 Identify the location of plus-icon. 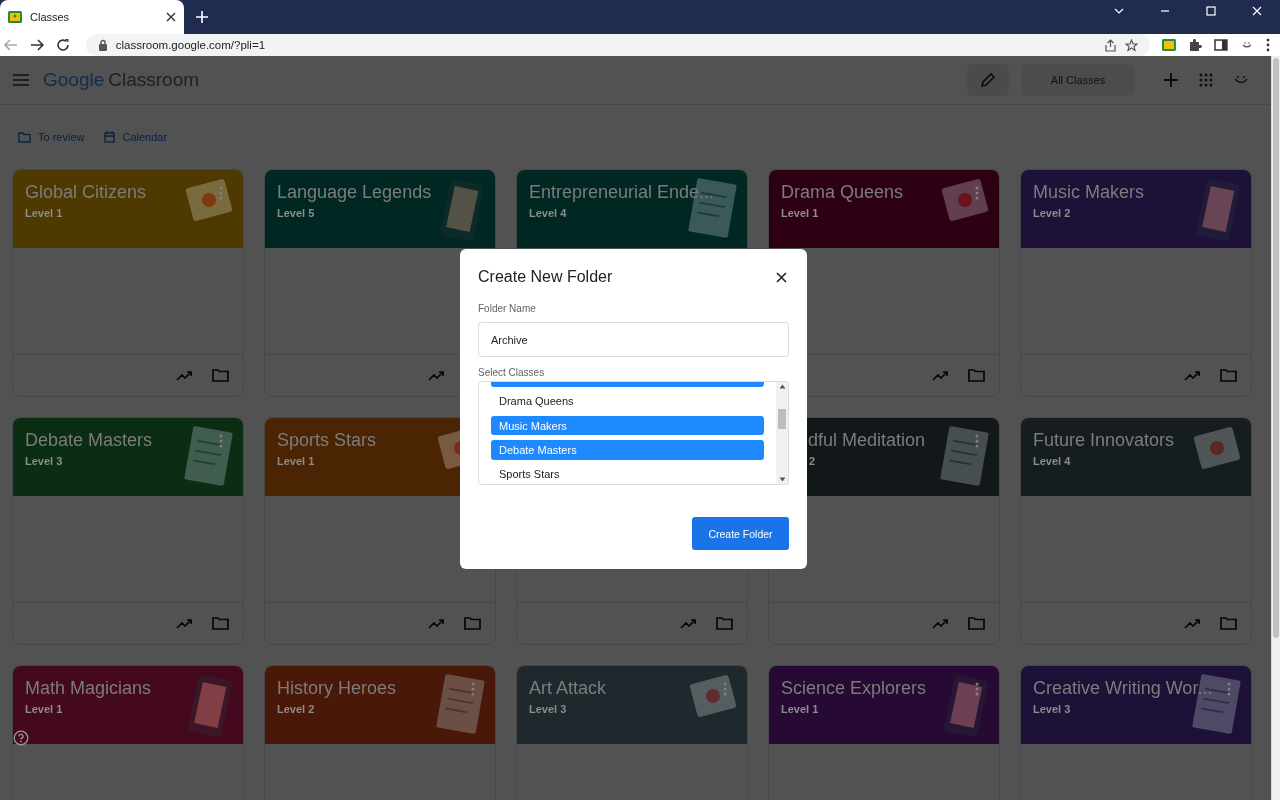
(1171, 80).